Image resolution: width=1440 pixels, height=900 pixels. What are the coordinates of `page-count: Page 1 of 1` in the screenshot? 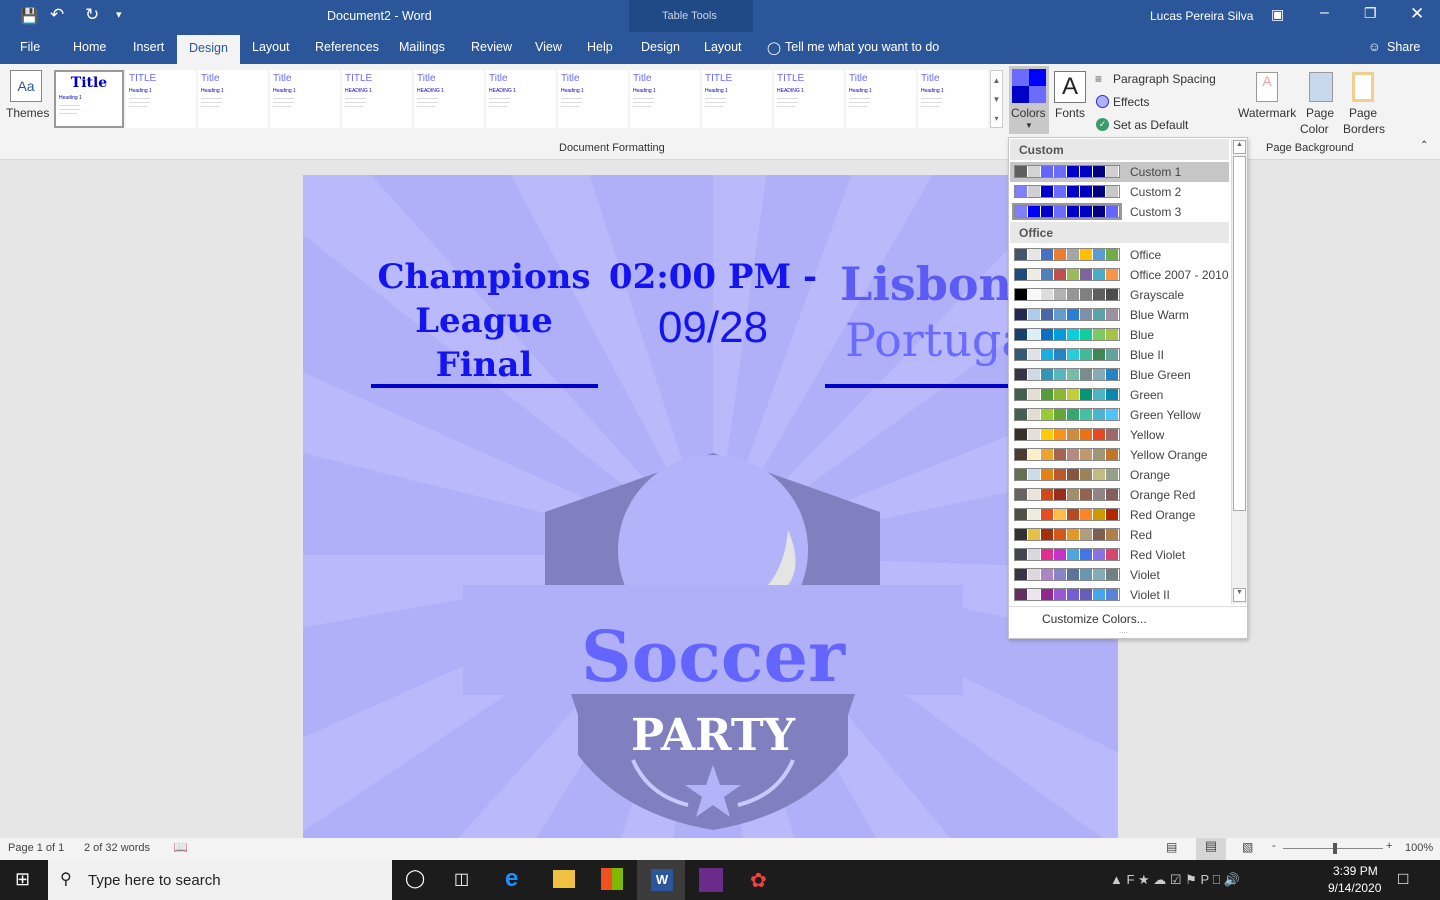 It's located at (36, 848).